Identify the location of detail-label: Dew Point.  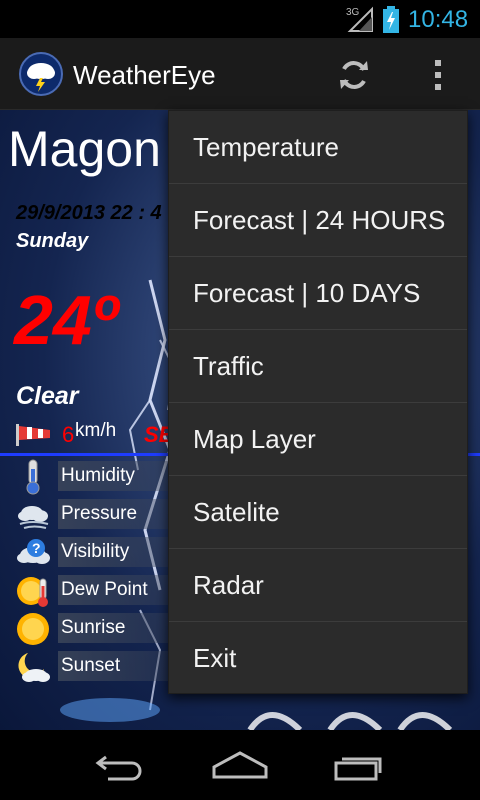
(104, 589).